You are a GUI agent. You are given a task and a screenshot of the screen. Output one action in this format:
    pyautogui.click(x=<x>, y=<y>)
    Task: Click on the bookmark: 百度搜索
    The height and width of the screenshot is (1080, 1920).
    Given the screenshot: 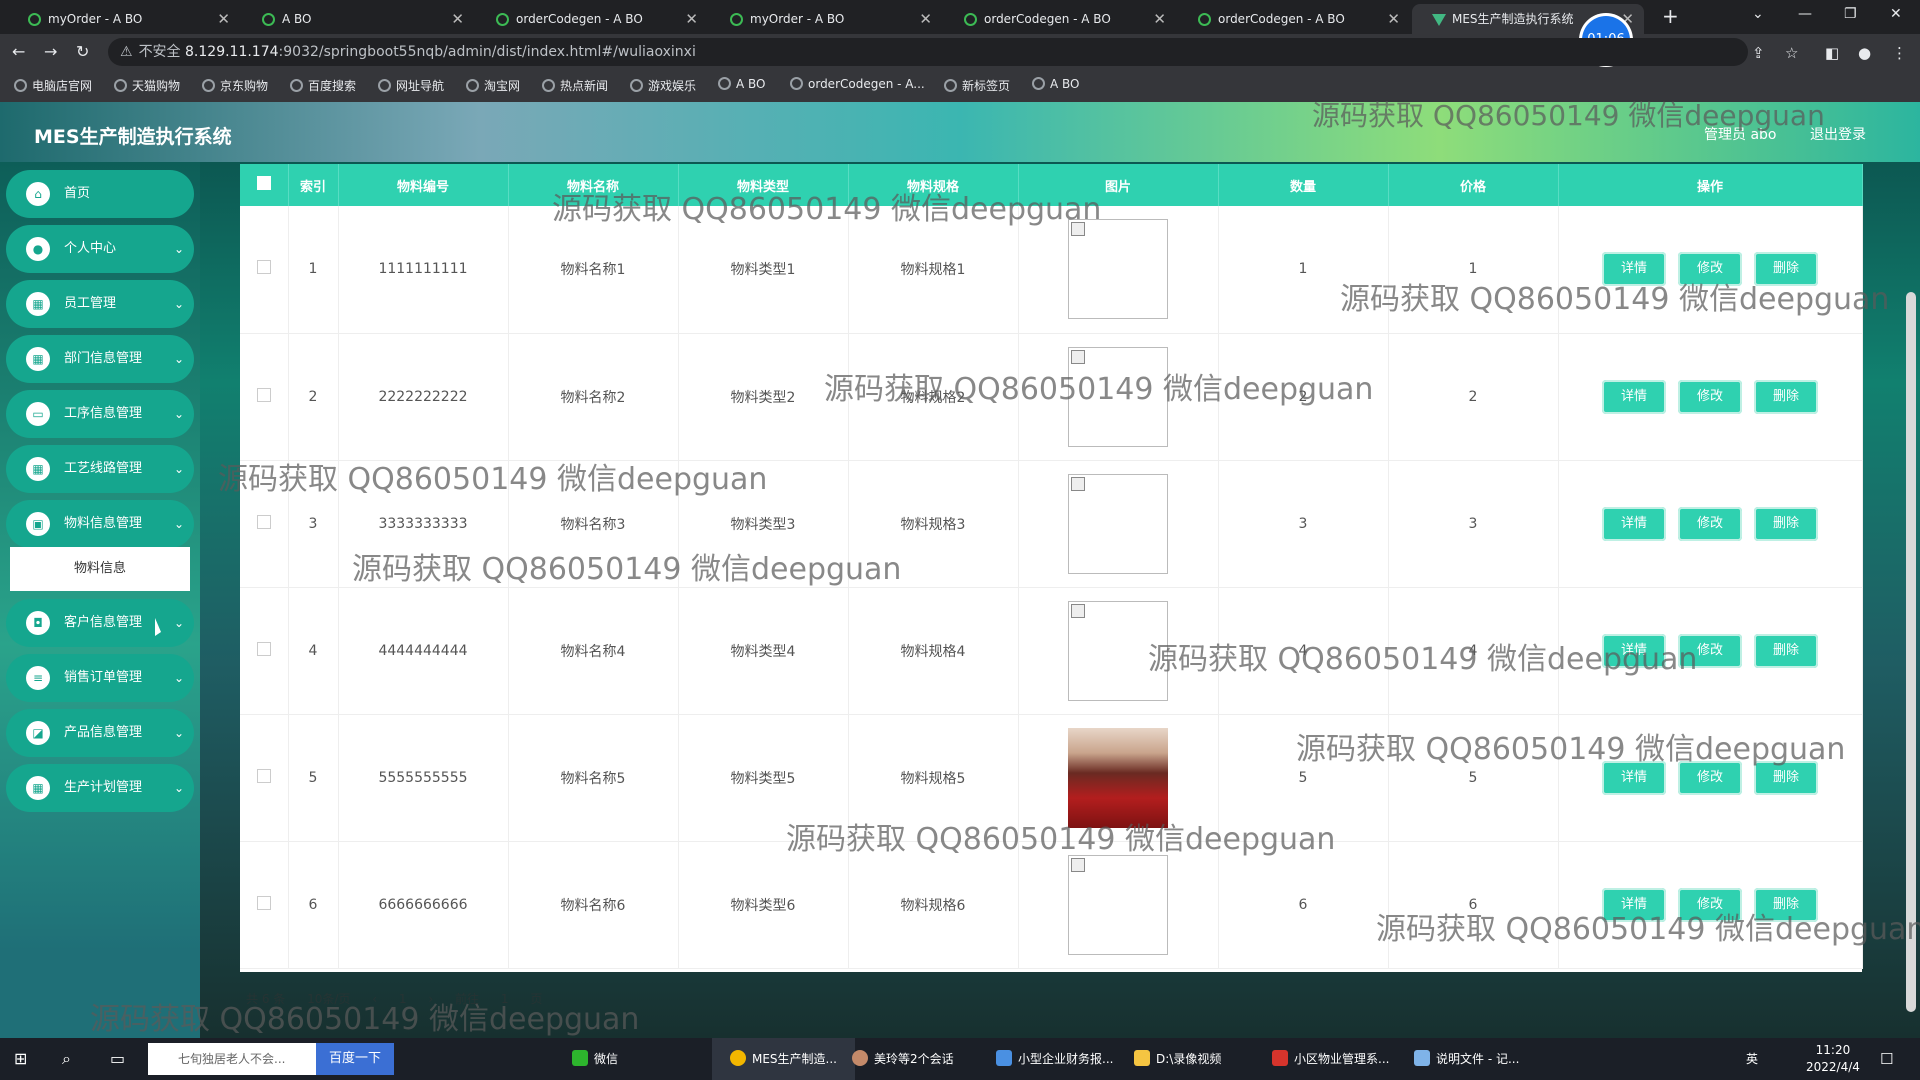 What is the action you would take?
    pyautogui.click(x=323, y=85)
    